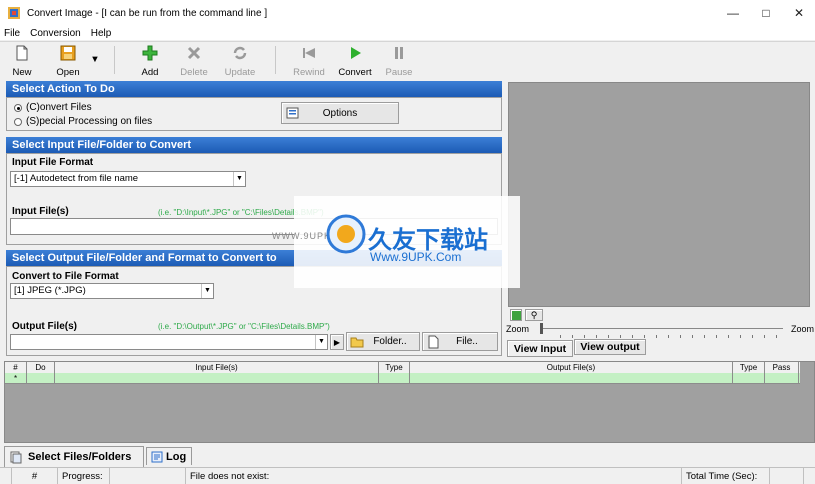 The width and height of the screenshot is (815, 484). Describe the element at coordinates (355, 61) in the screenshot. I see `convert-button: Convert` at that location.